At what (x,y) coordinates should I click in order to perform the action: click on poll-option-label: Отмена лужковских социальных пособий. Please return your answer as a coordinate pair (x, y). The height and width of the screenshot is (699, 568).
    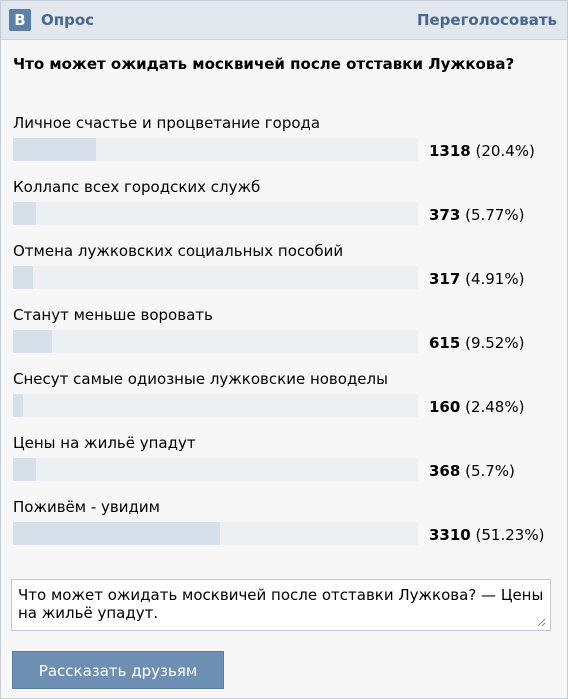
    Looking at the image, I should click on (178, 251).